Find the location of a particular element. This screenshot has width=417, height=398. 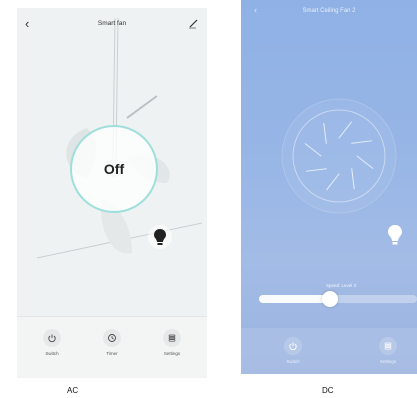

page-title: Smart fan is located at coordinates (112, 23).